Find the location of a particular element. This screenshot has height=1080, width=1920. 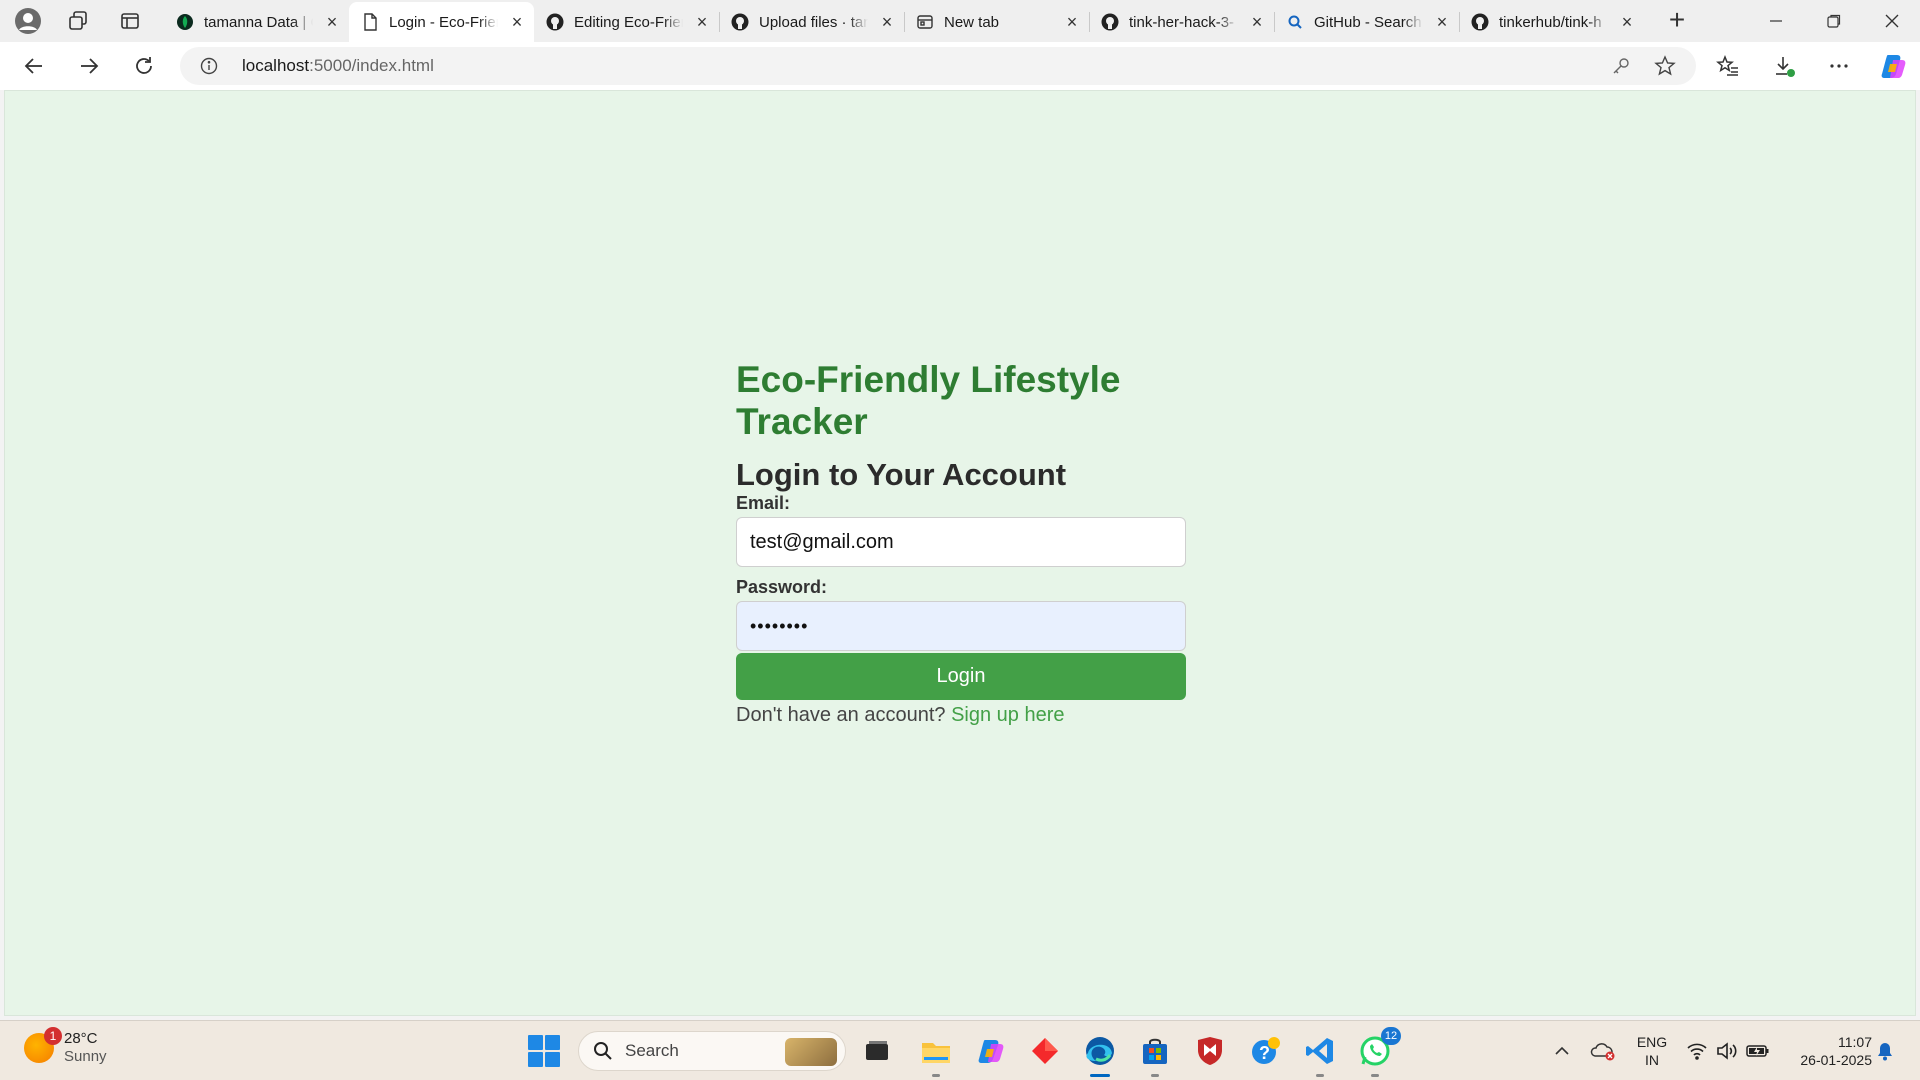

tab-newtab: New tab × is located at coordinates (996, 22).